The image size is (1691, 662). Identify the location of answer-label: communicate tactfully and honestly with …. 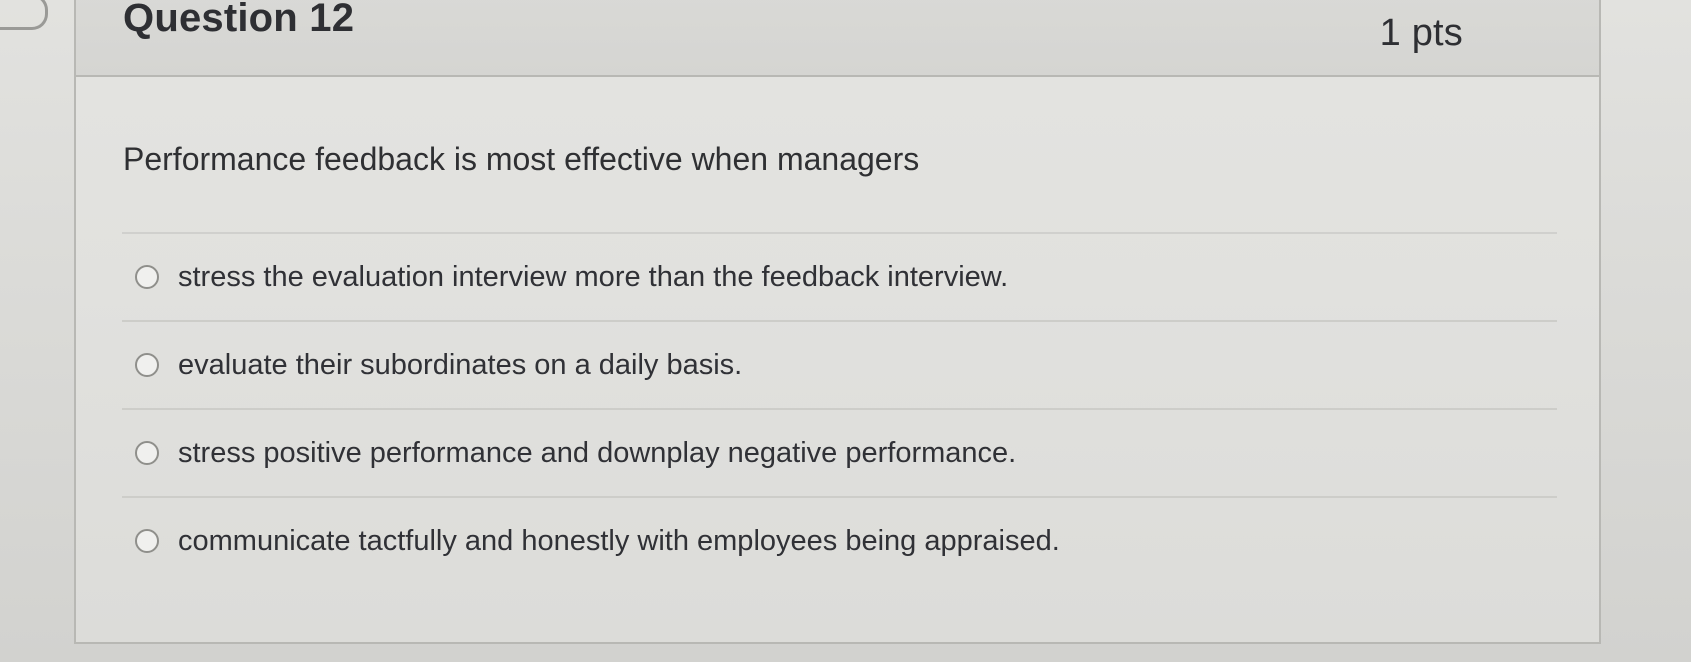
(619, 541).